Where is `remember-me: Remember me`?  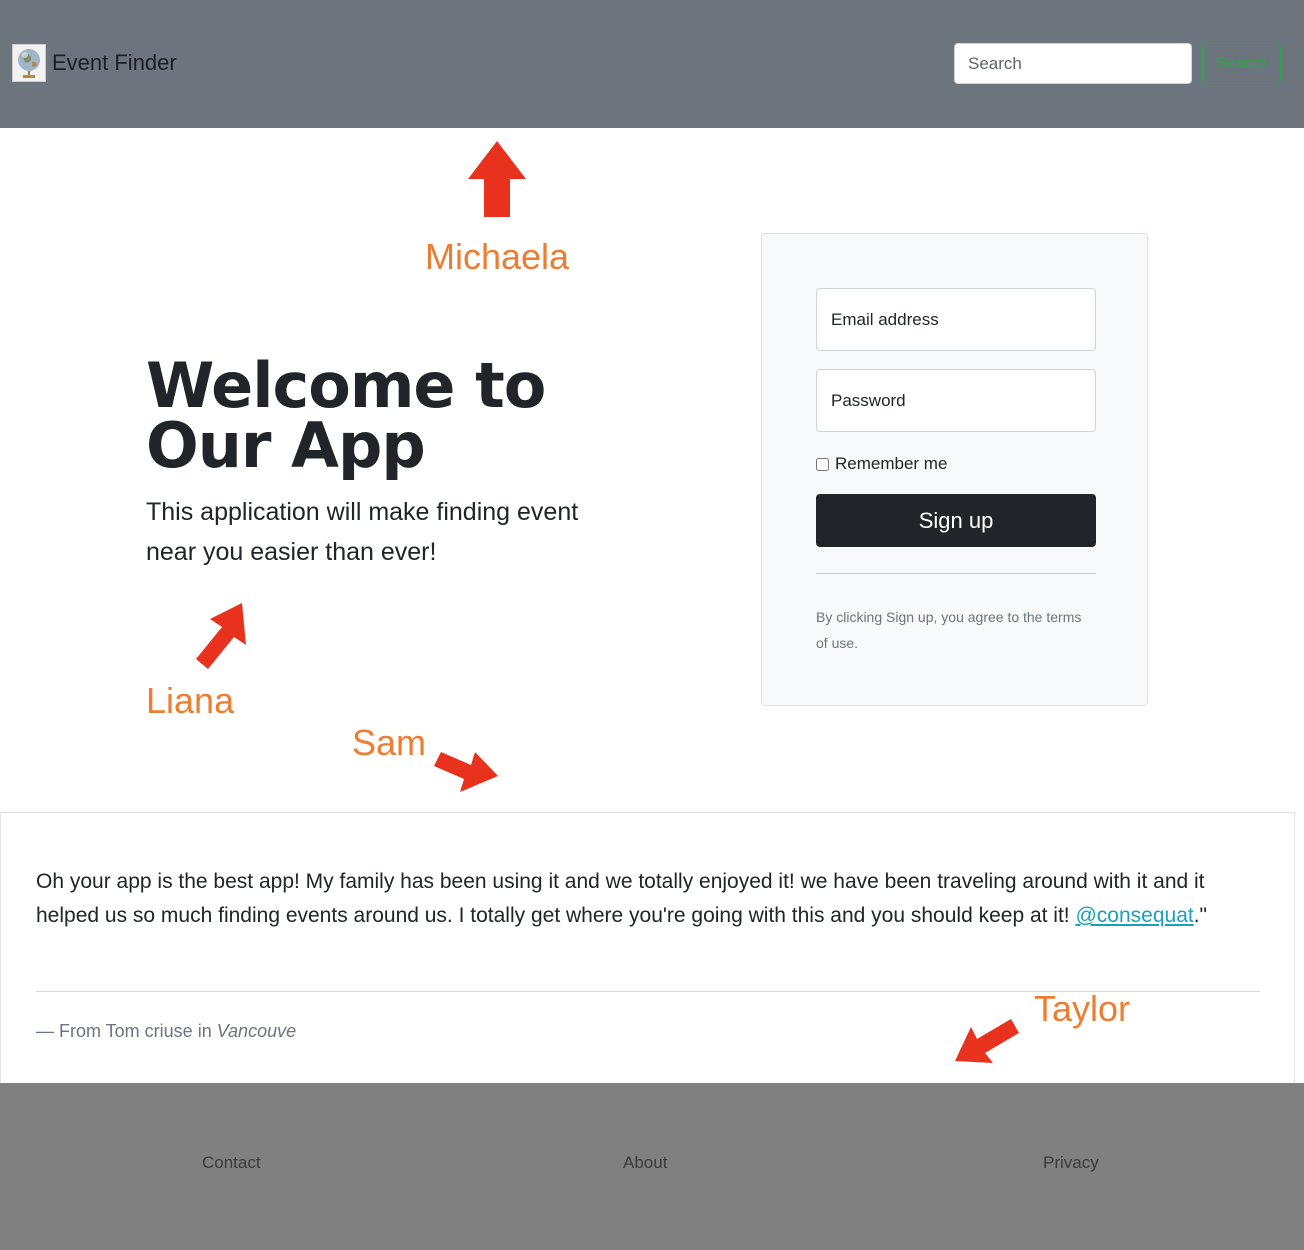
remember-me: Remember me is located at coordinates (881, 464).